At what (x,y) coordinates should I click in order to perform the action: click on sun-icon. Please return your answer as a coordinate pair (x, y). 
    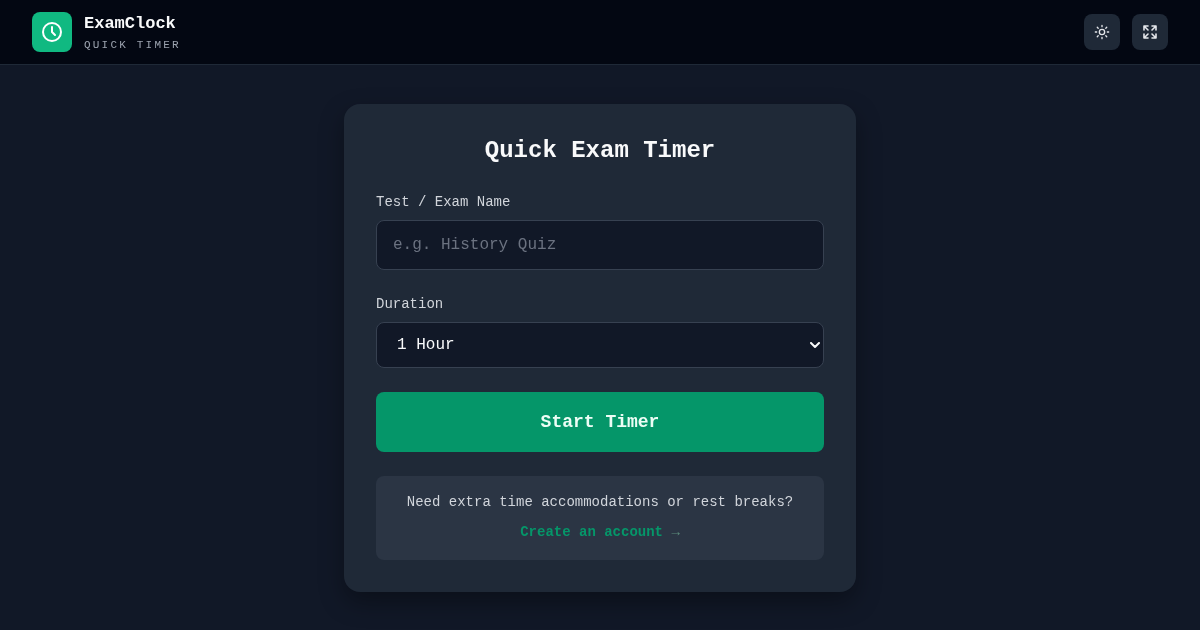
    Looking at the image, I should click on (1102, 32).